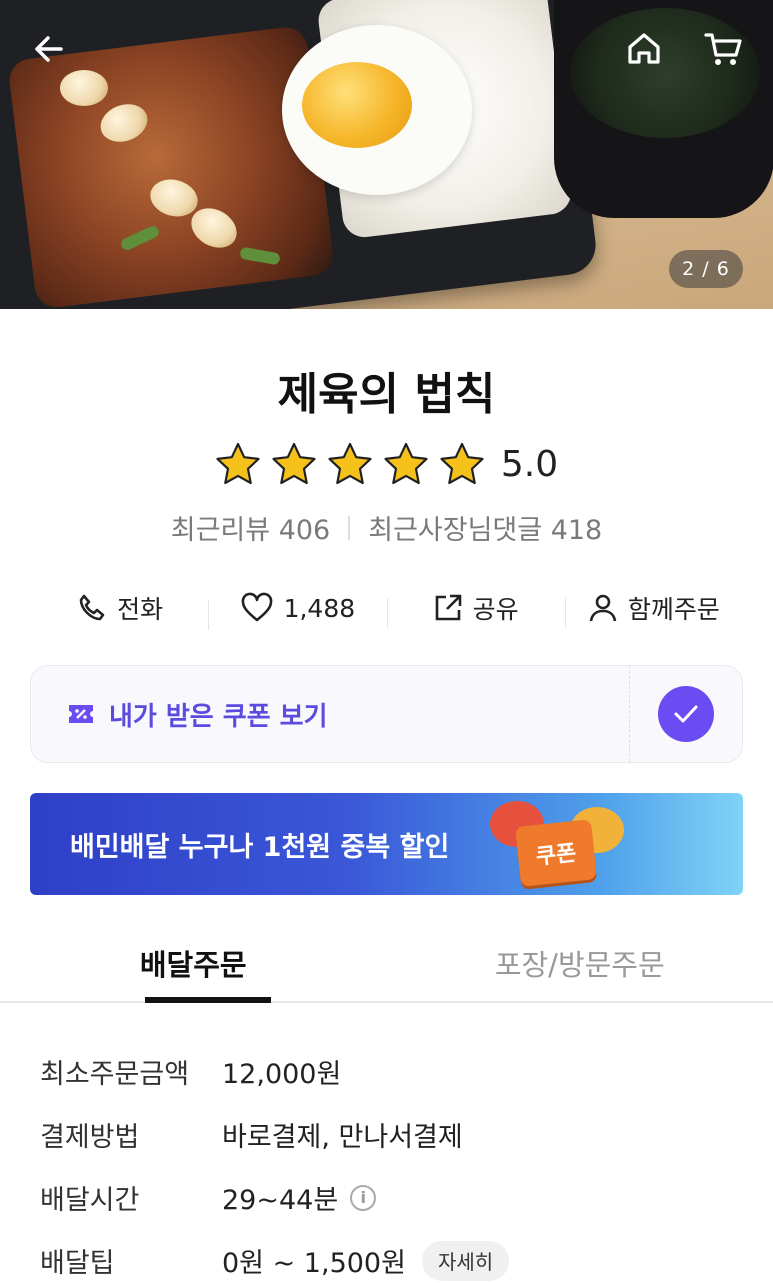 This screenshot has width=773, height=1283. I want to click on review-counts: 최근리뷰 406 최근사장님댓글 418, so click(386, 527).